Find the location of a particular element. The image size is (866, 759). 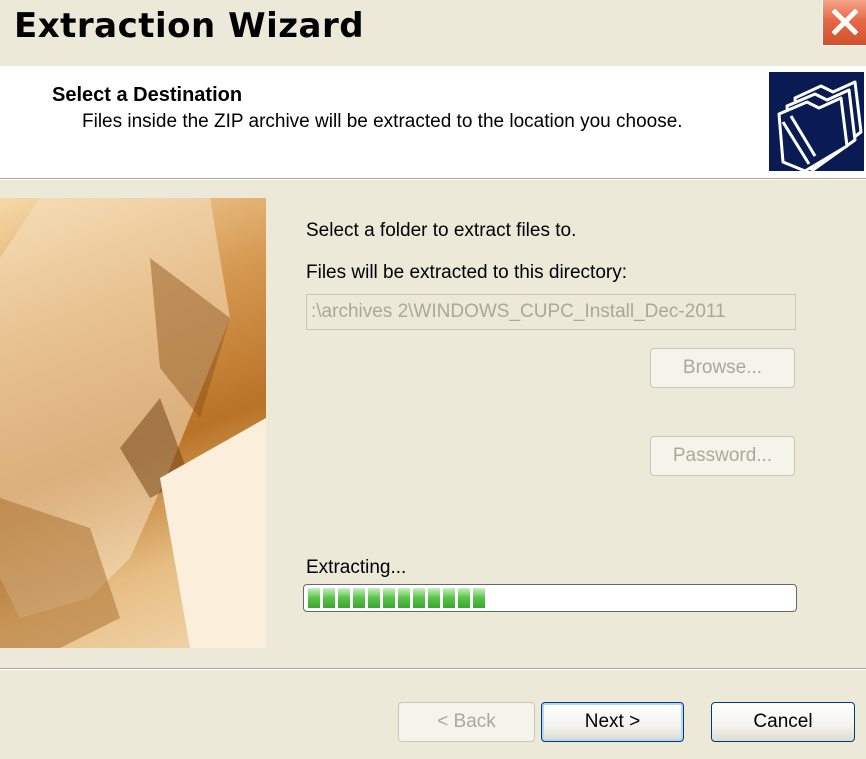

next-button: Next > is located at coordinates (612, 722).